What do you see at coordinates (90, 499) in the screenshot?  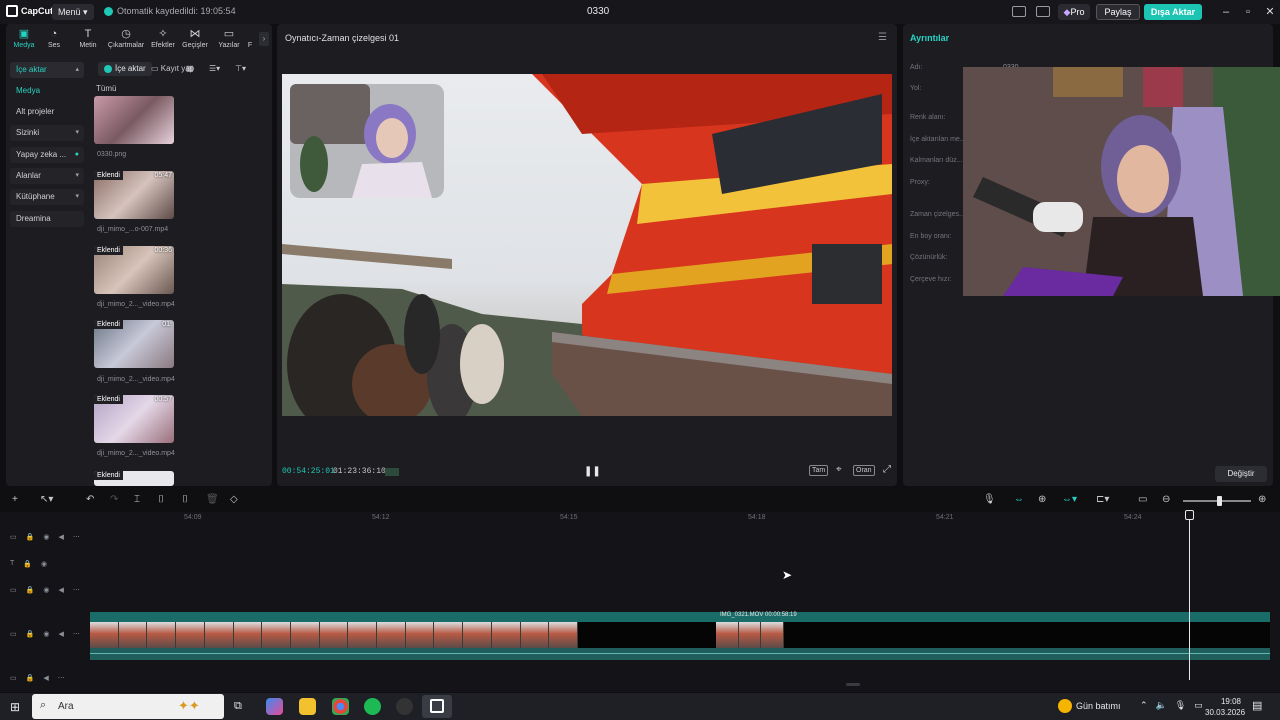 I see `undo-icon: ↶` at bounding box center [90, 499].